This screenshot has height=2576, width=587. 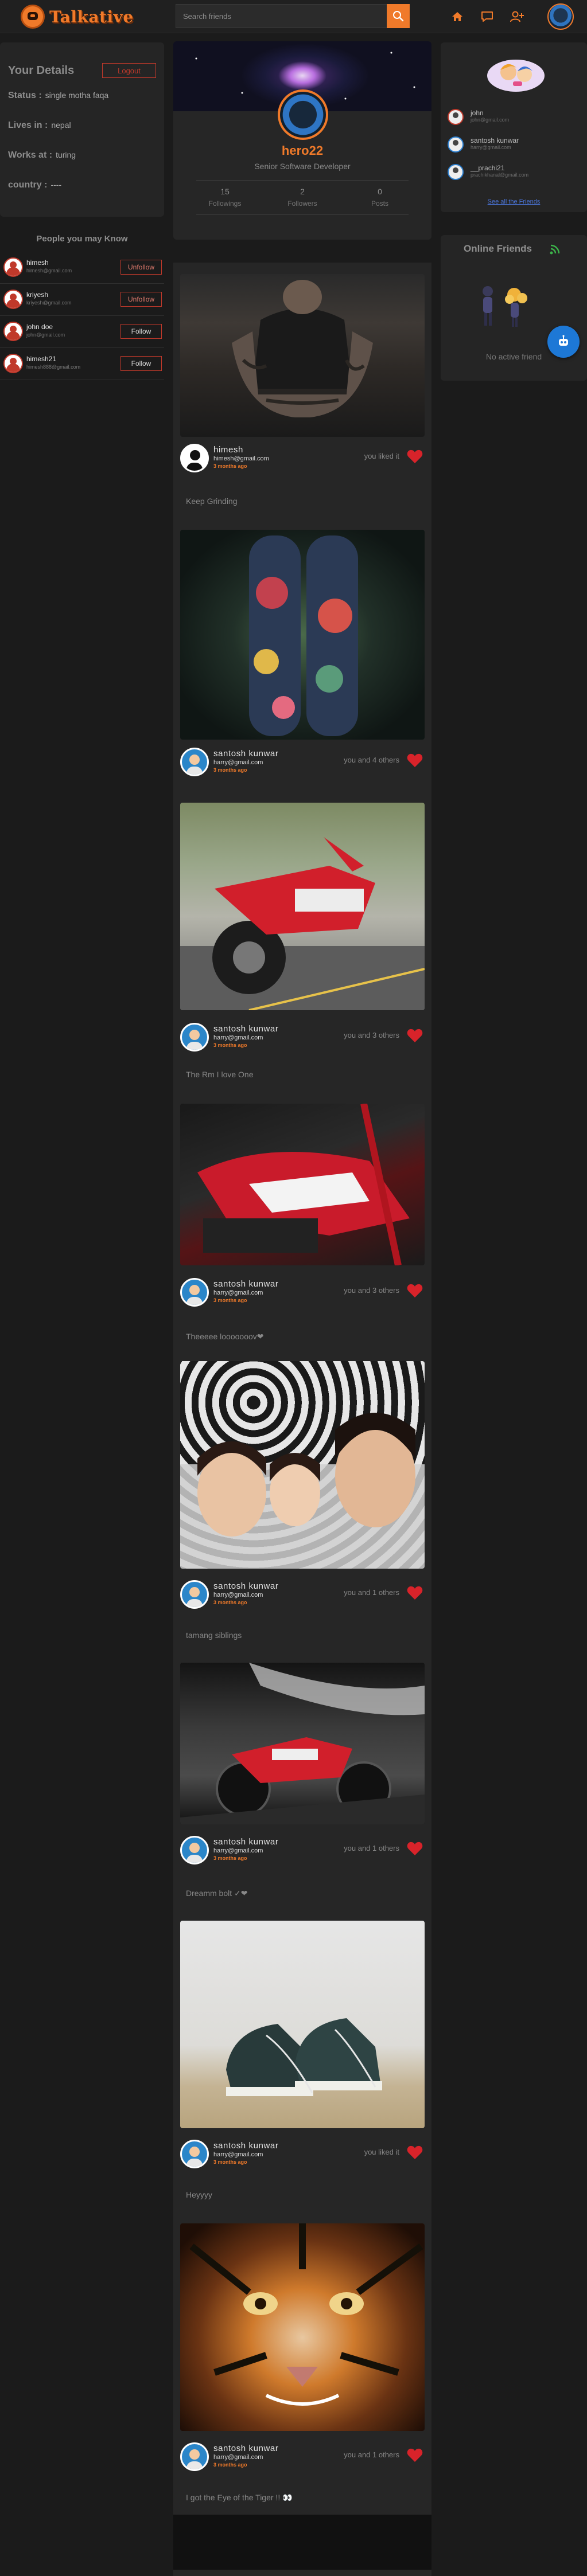 I want to click on detail-key: Lives in :, so click(x=28, y=125).